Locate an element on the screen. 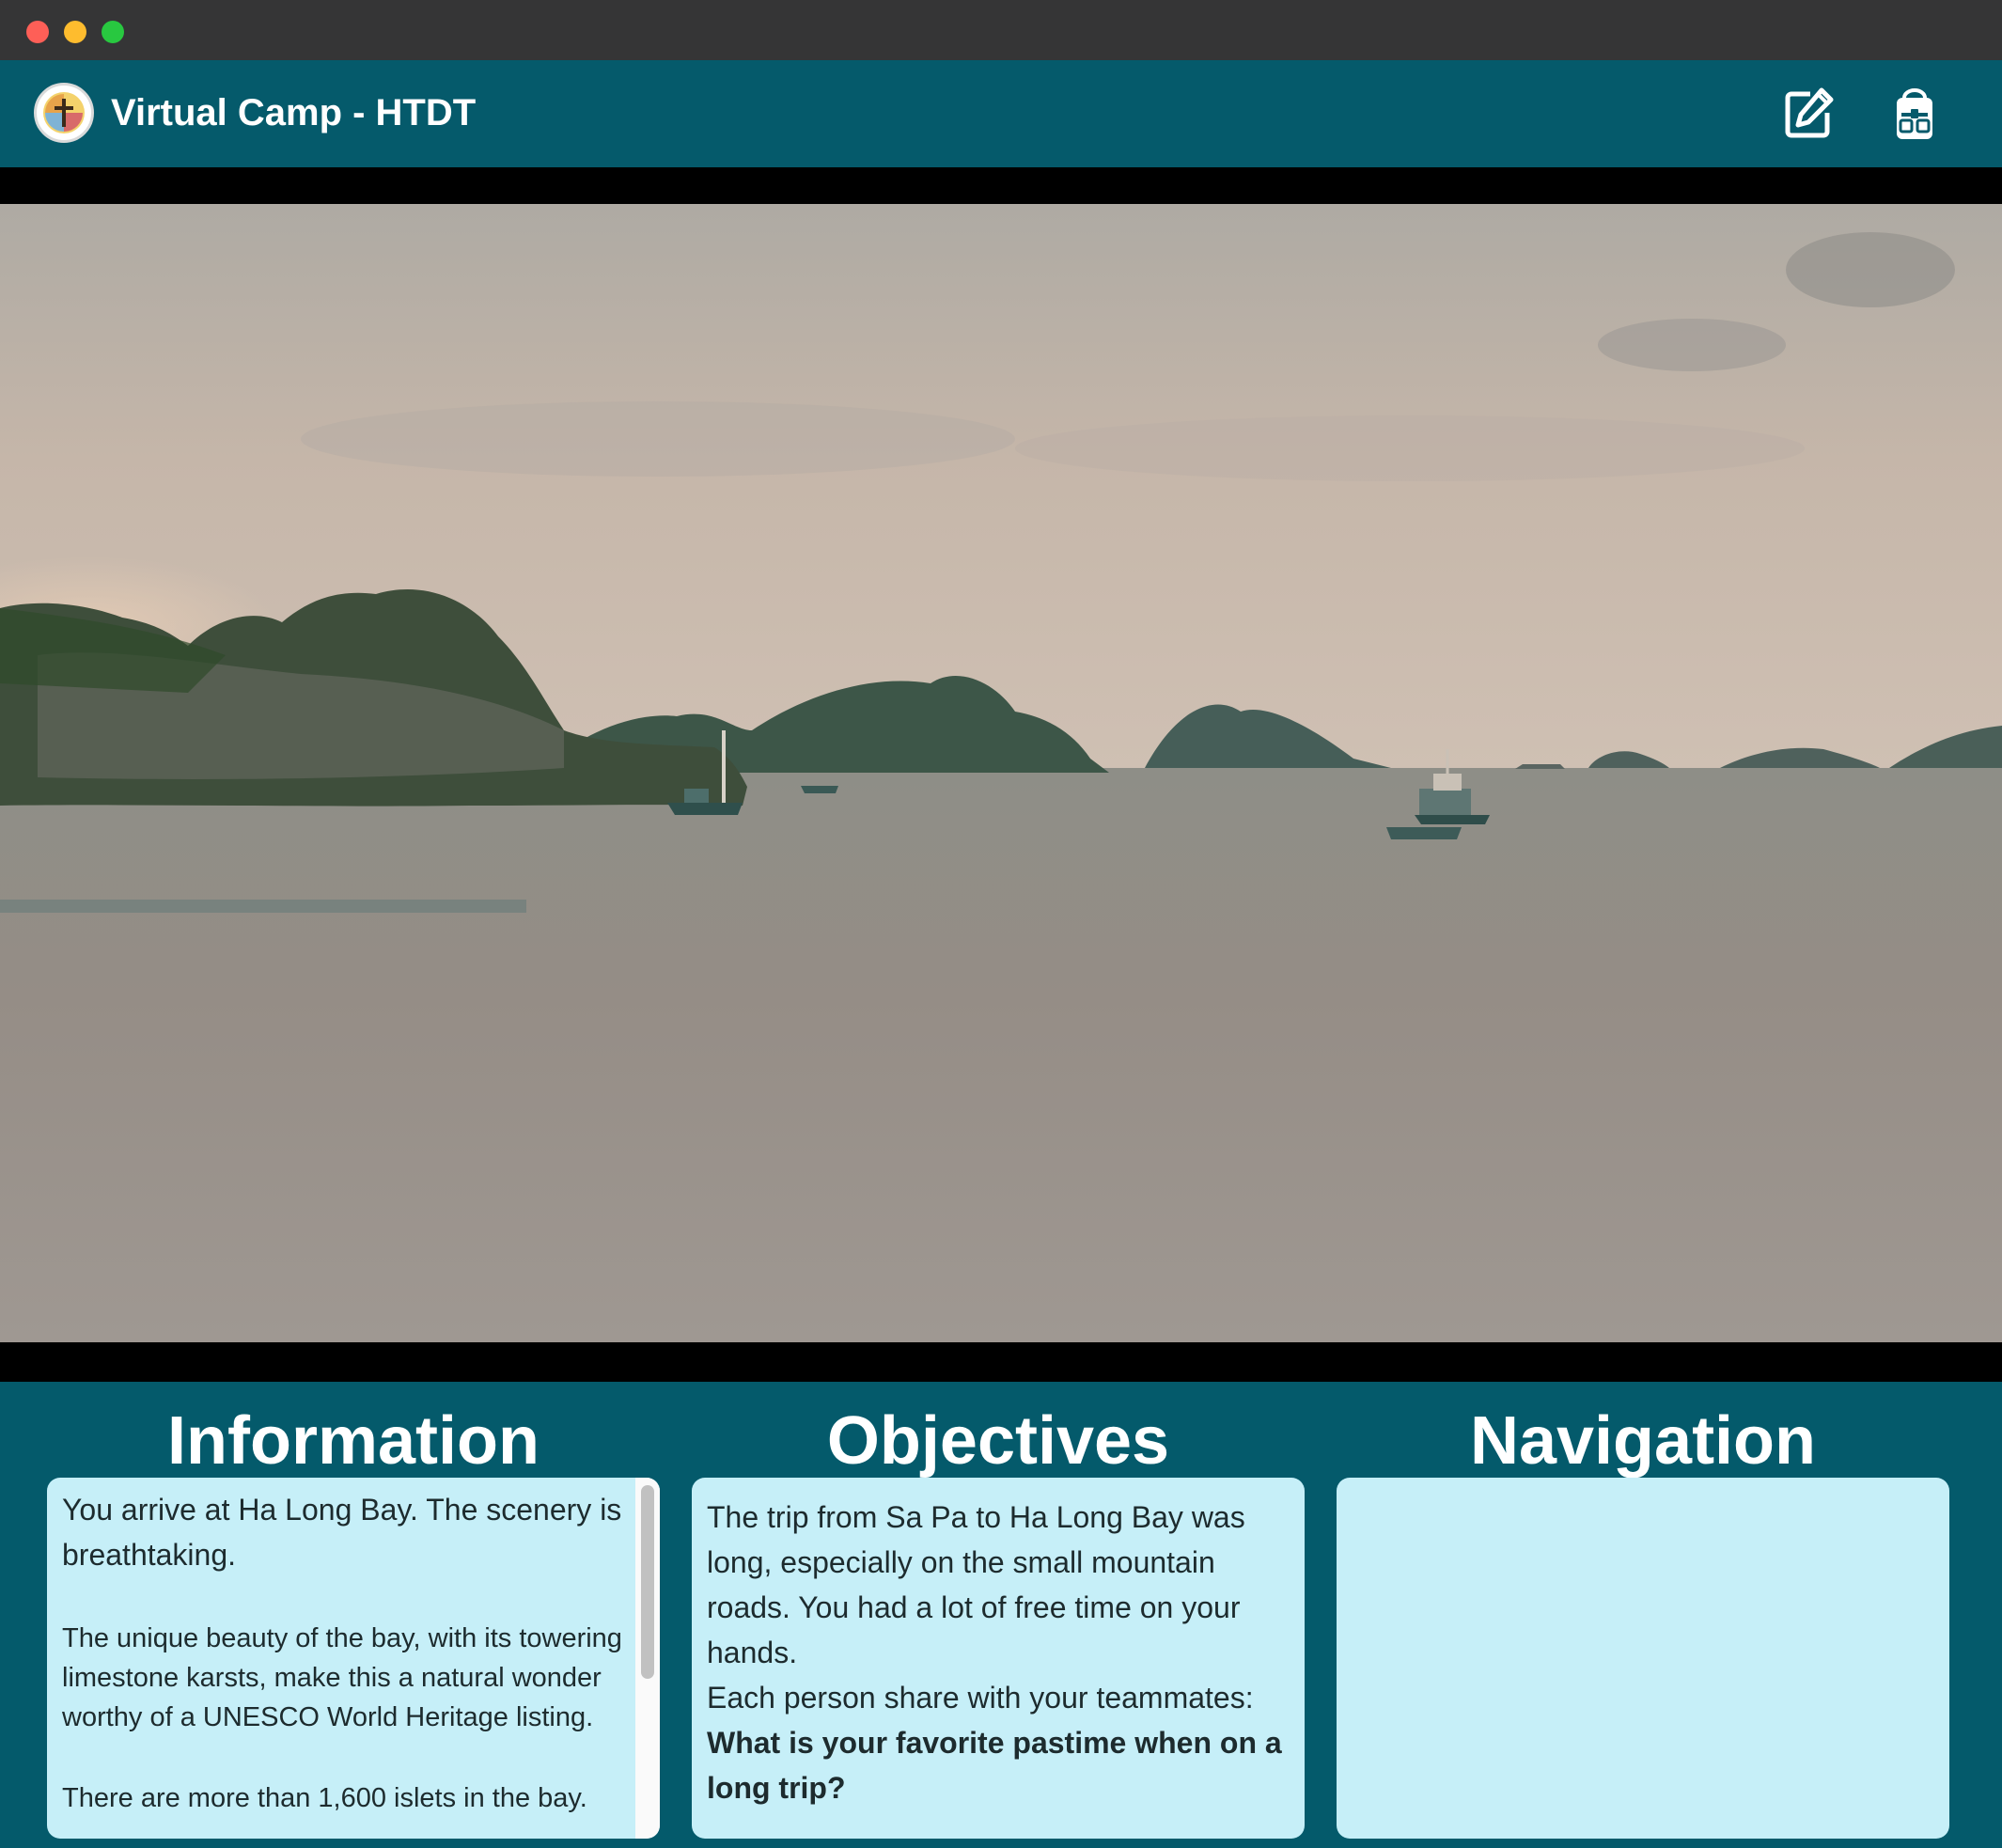  objectives-instruction: Each person share with your teammates: is located at coordinates (981, 1698).